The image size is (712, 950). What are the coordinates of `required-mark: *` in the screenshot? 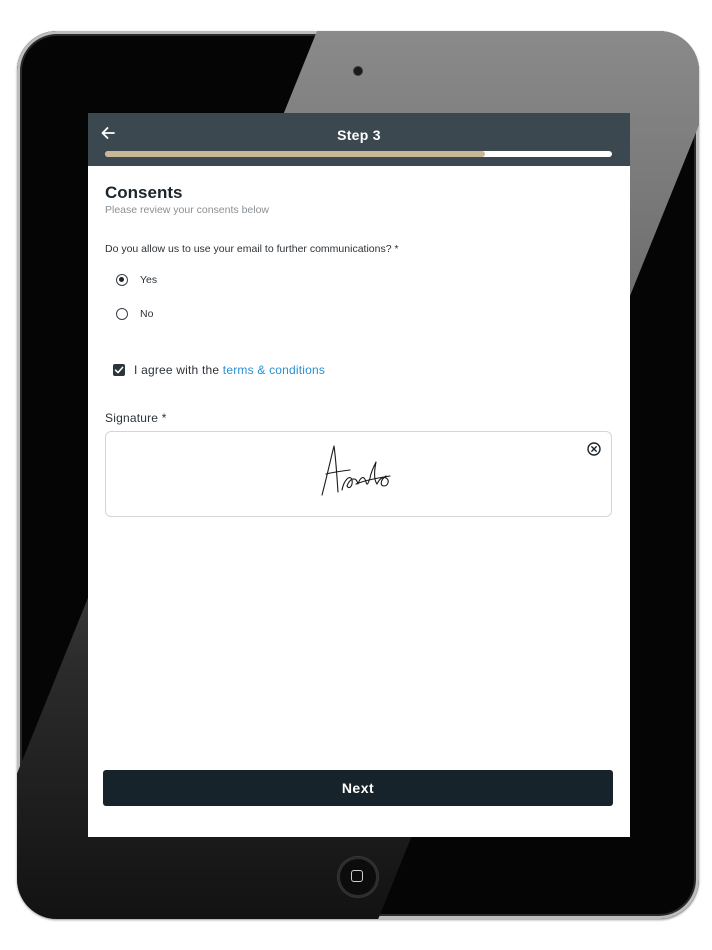 It's located at (396, 249).